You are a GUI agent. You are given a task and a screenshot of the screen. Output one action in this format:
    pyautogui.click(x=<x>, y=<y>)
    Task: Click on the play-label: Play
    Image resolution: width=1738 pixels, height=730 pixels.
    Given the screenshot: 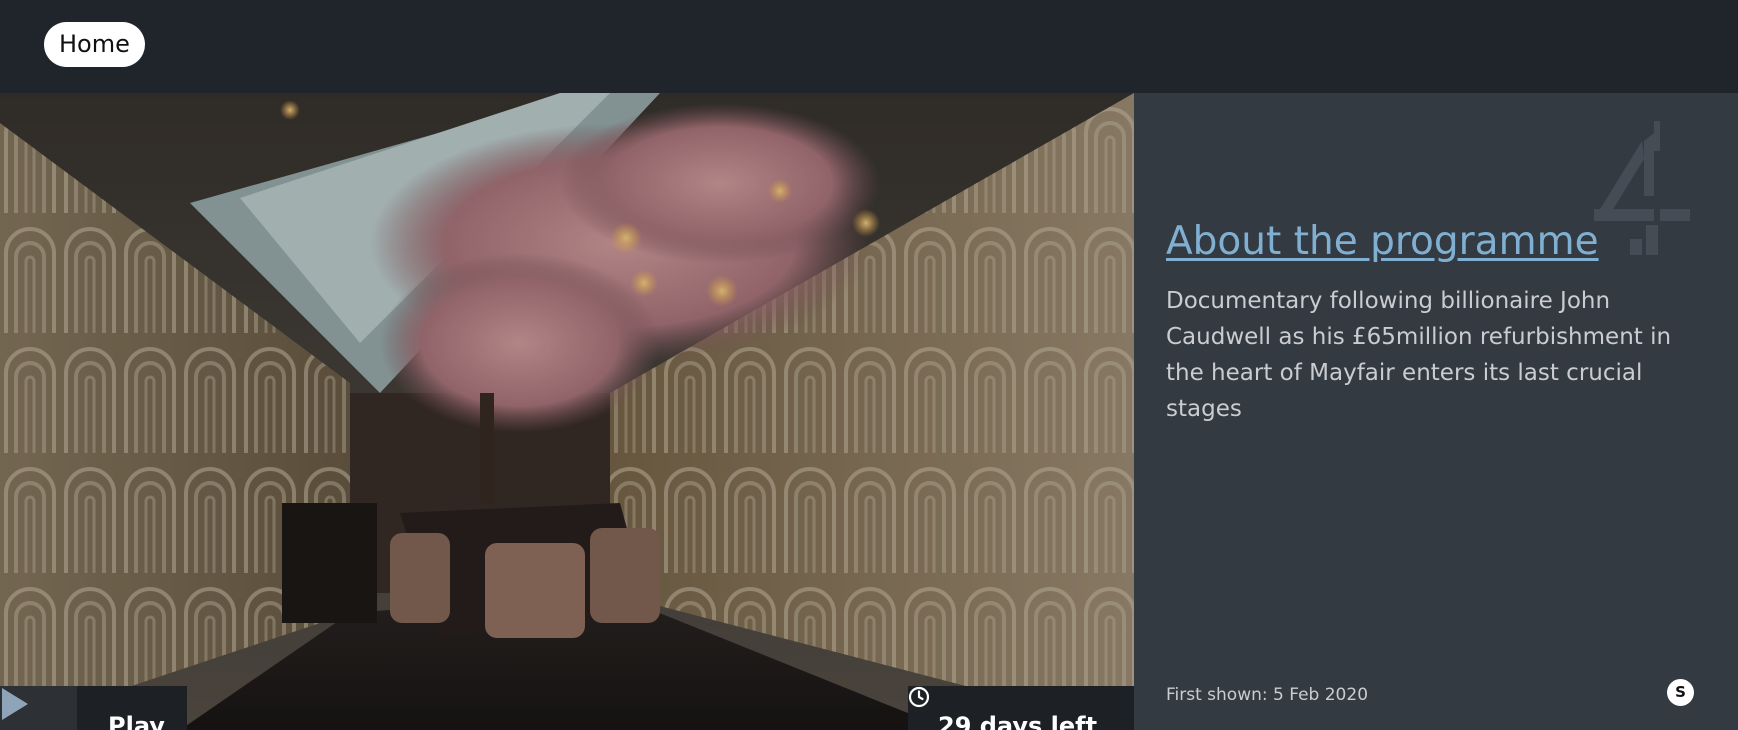 What is the action you would take?
    pyautogui.click(x=132, y=708)
    